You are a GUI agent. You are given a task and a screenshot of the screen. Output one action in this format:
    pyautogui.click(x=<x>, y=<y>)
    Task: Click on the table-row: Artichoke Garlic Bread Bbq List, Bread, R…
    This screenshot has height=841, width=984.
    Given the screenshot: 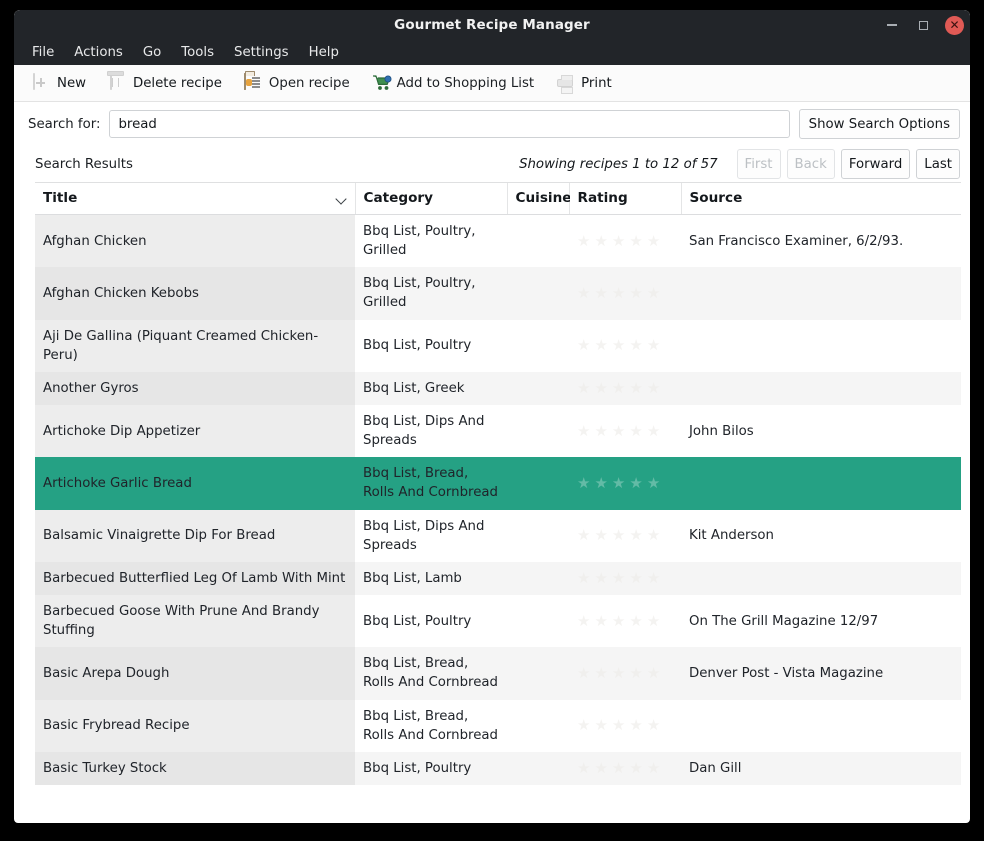 What is the action you would take?
    pyautogui.click(x=498, y=483)
    